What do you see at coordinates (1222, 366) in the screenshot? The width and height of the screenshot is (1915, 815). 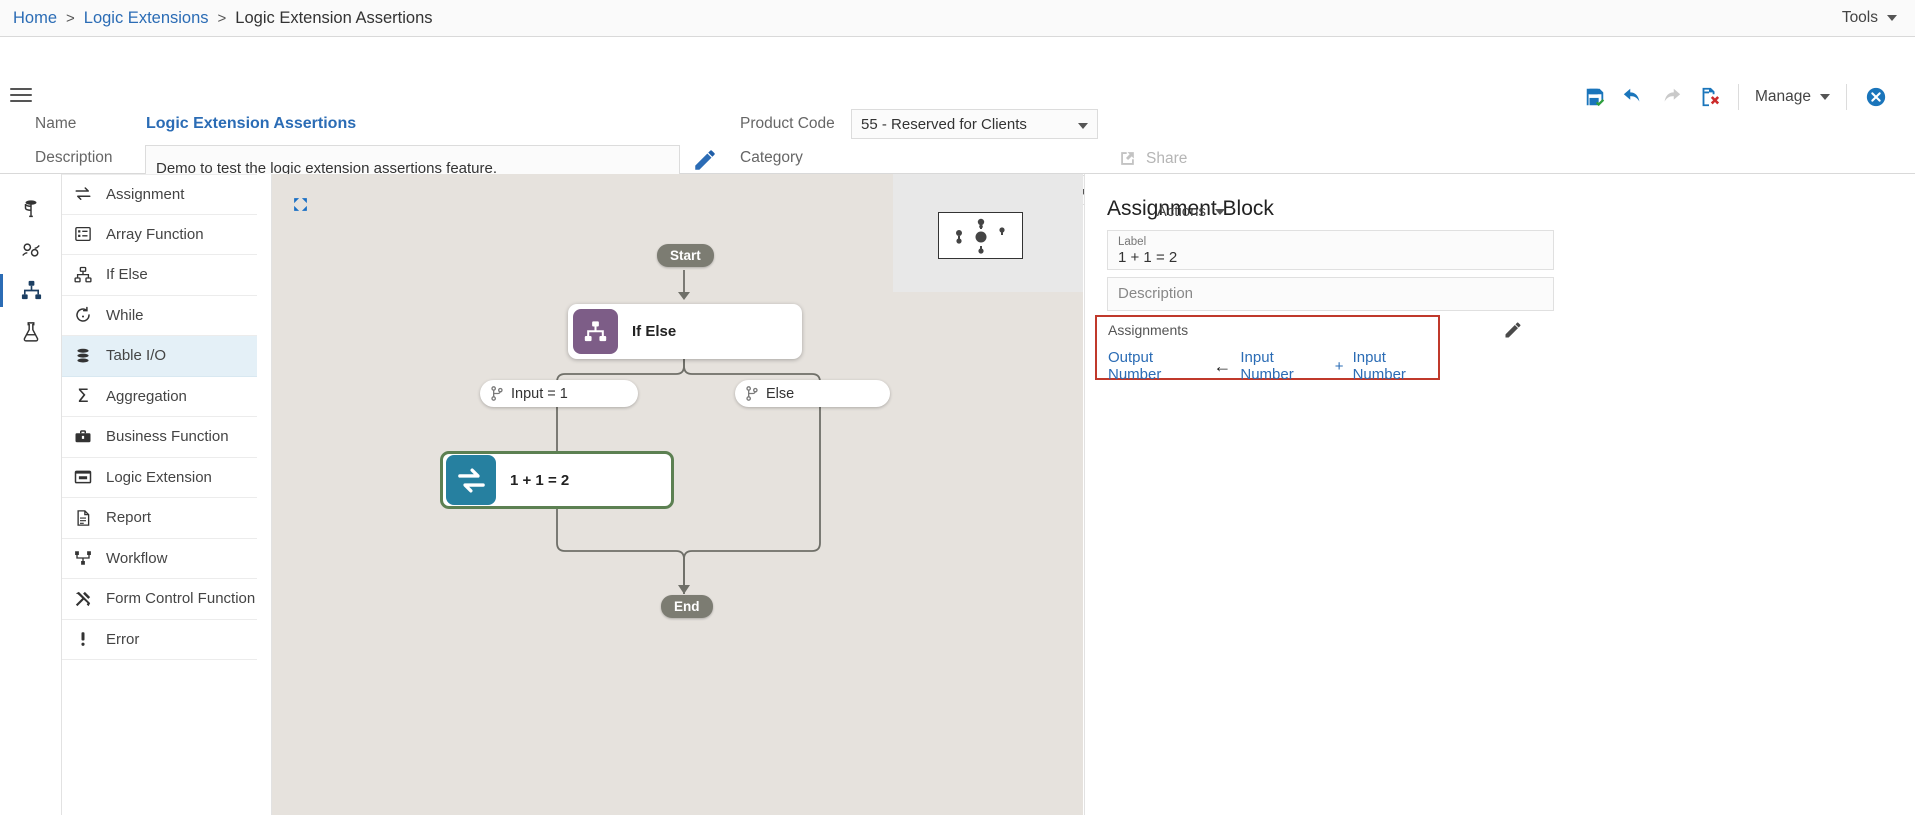 I see `arrow-left-icon: ←` at bounding box center [1222, 366].